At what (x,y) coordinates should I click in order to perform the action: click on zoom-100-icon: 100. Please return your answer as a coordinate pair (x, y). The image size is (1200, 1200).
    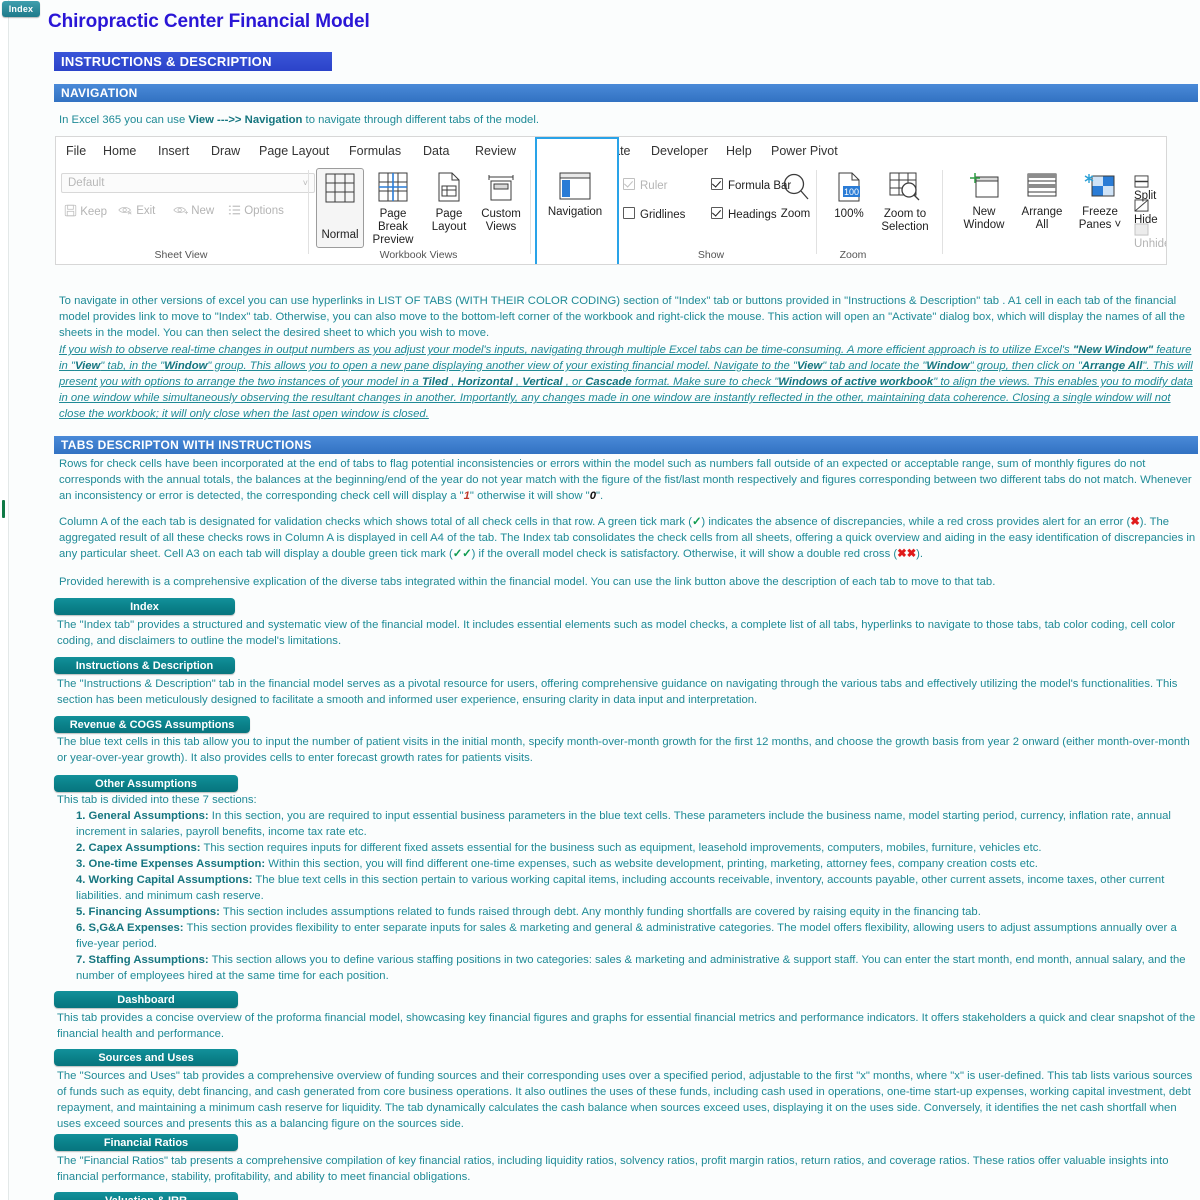
    Looking at the image, I should click on (849, 187).